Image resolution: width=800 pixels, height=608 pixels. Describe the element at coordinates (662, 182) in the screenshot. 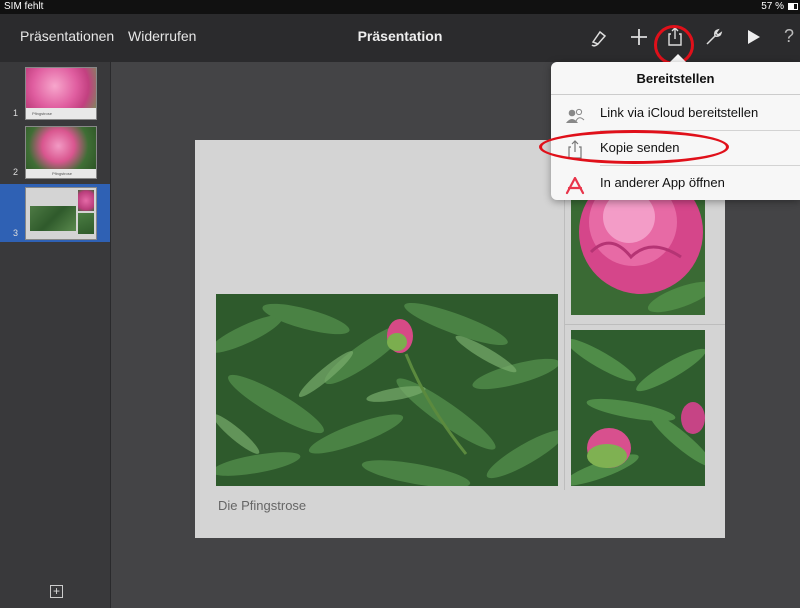

I see `menu-item-label: In anderer App öffnen` at that location.